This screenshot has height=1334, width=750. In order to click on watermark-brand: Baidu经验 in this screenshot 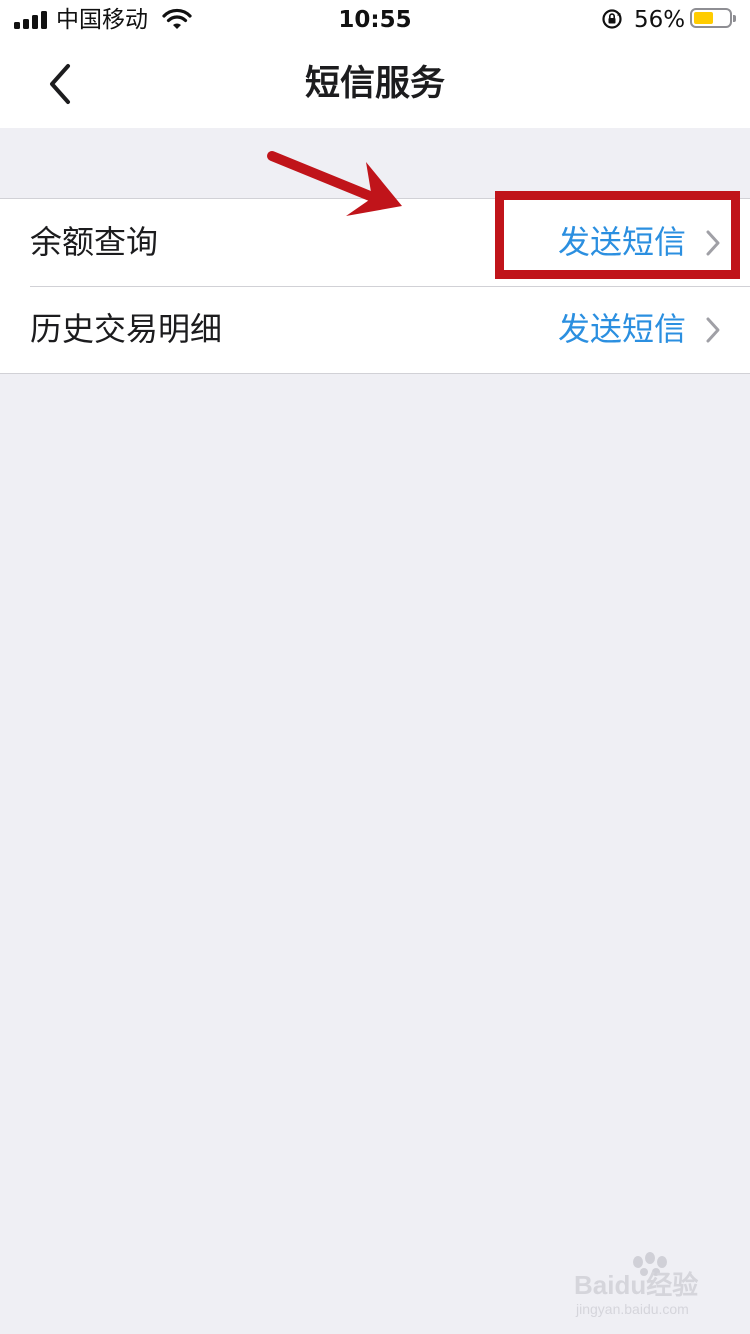, I will do `click(636, 1285)`.